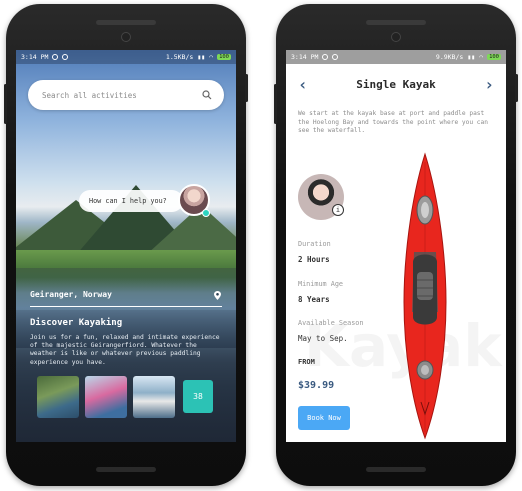 The image size is (522, 491). What do you see at coordinates (126, 259) in the screenshot?
I see `valley` at bounding box center [126, 259].